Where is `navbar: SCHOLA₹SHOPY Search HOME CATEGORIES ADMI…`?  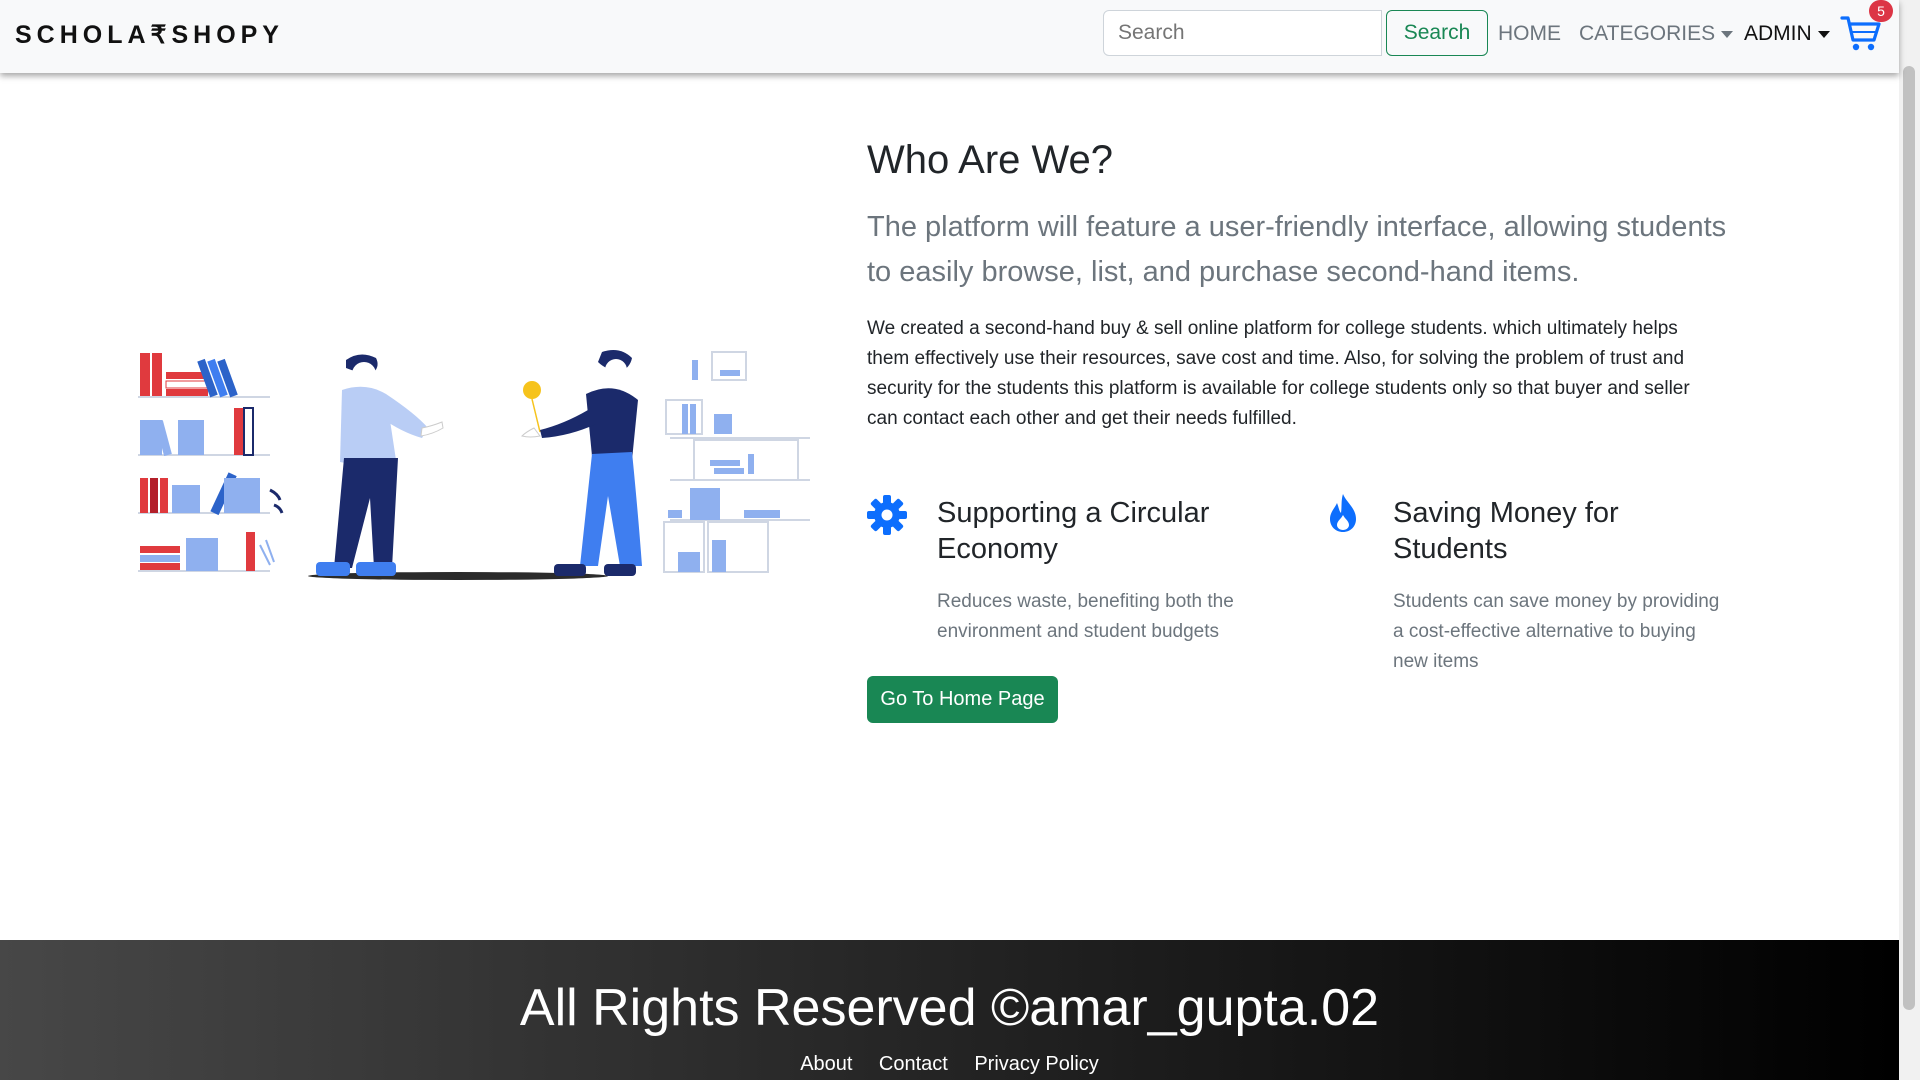 navbar: SCHOLA₹SHOPY Search HOME CATEGORIES ADMI… is located at coordinates (949, 36).